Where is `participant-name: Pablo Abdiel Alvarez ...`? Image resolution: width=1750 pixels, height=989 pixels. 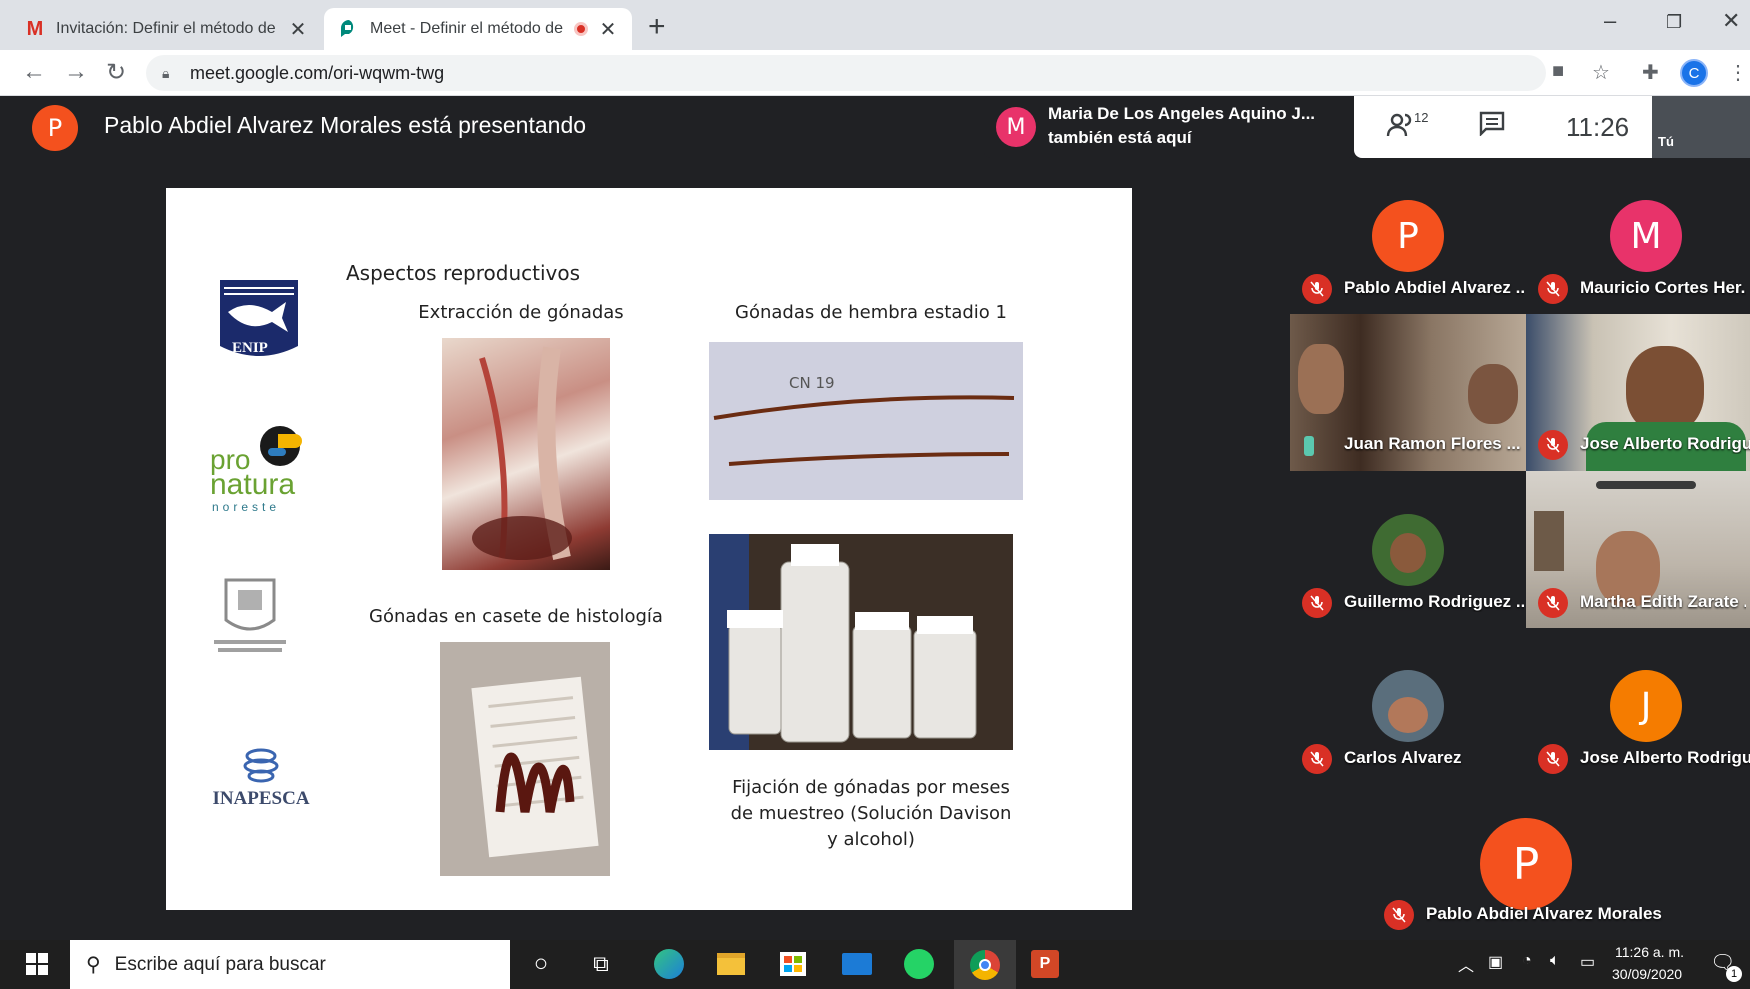
participant-name: Pablo Abdiel Alvarez ... is located at coordinates (1434, 287).